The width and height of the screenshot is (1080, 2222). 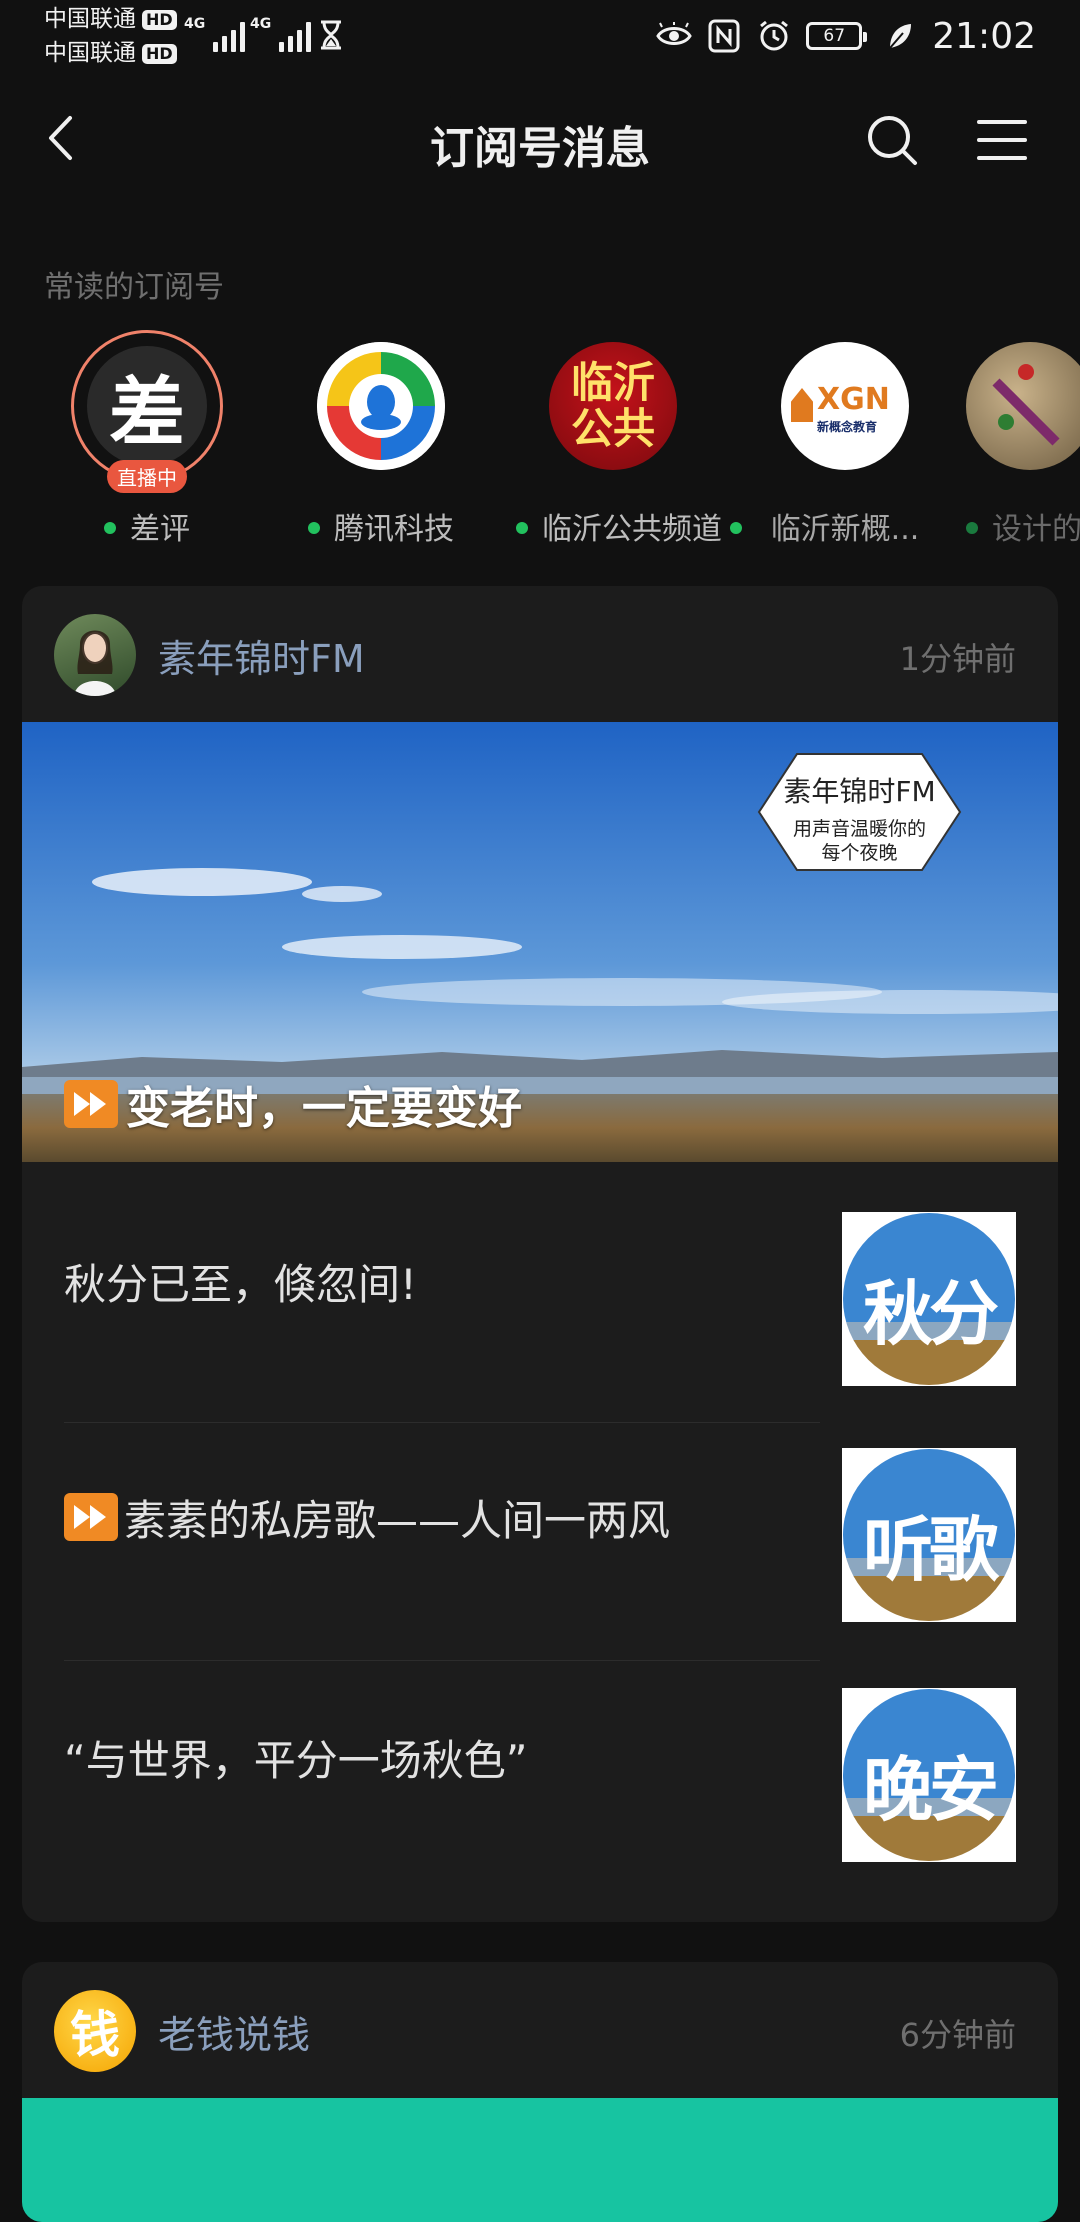 I want to click on hero-image, so click(x=540, y=2160).